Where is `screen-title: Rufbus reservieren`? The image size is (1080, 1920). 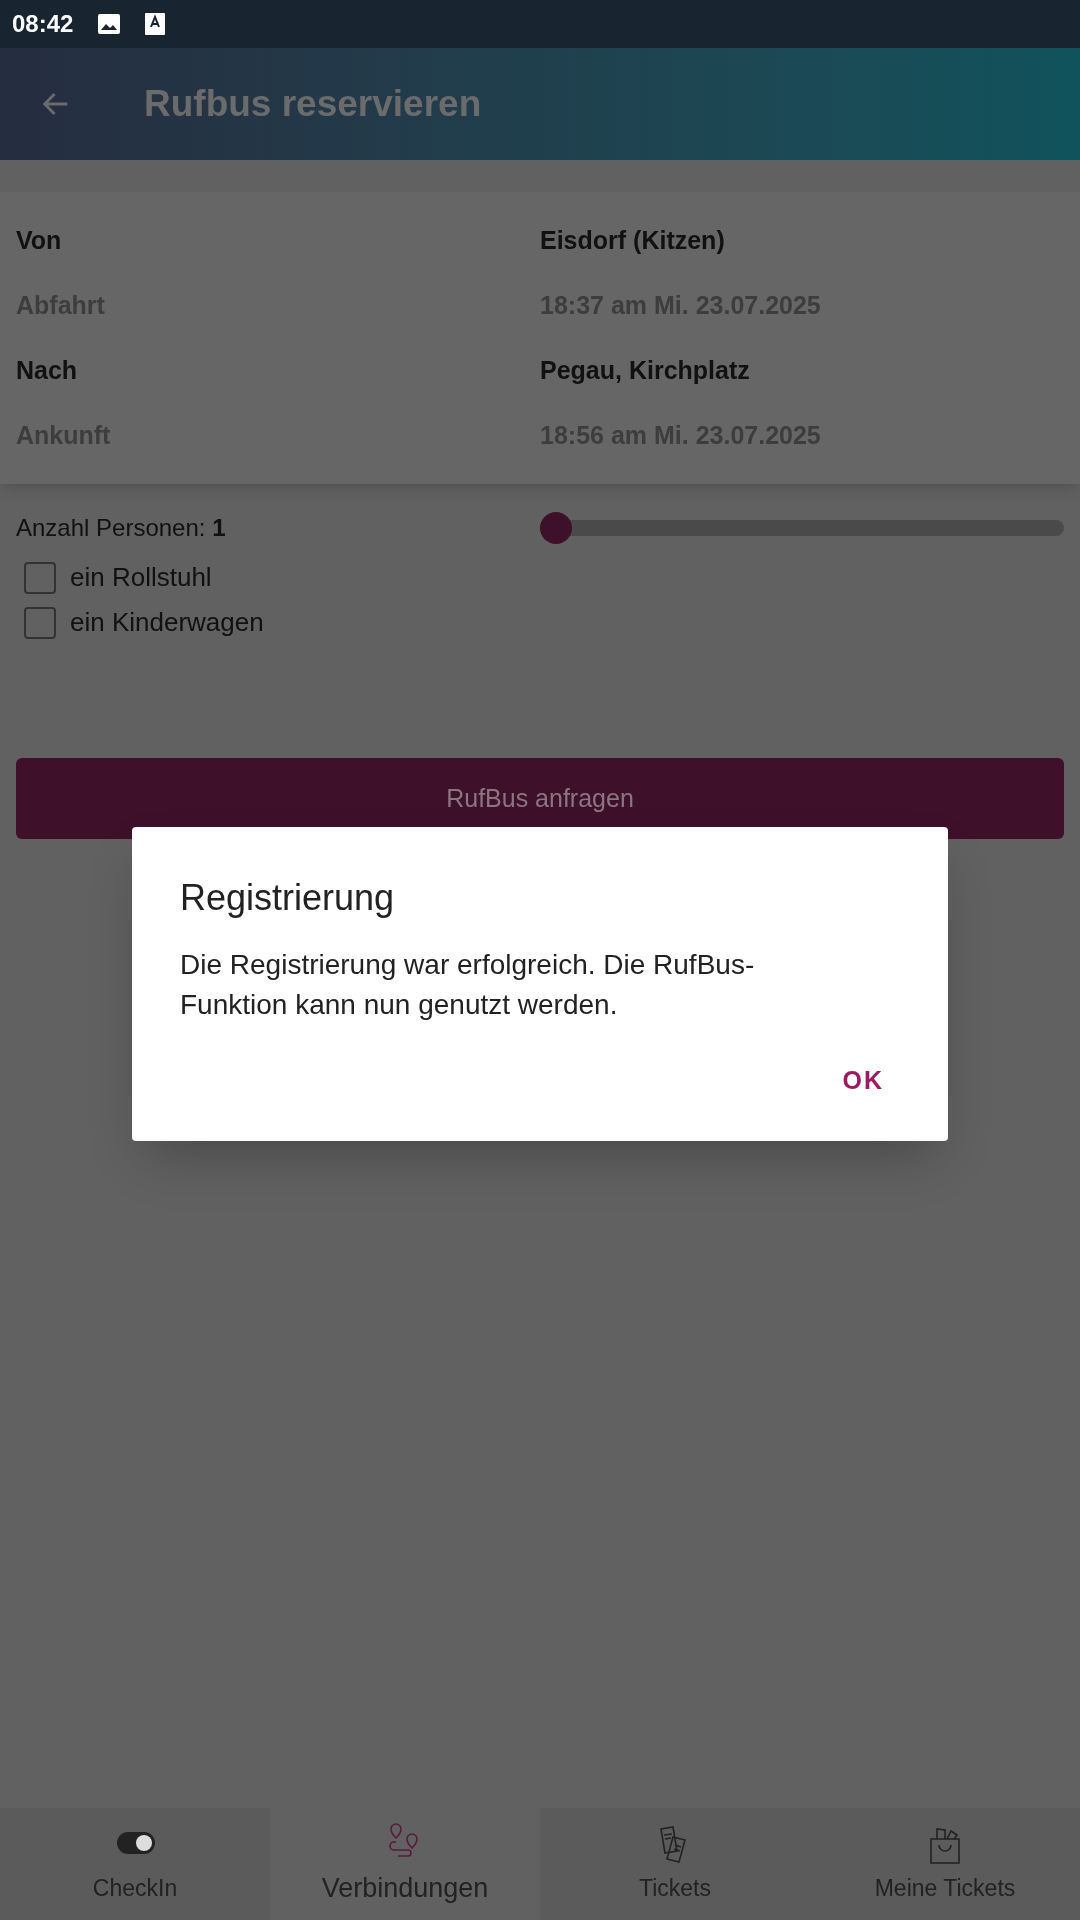 screen-title: Rufbus reservieren is located at coordinates (313, 104).